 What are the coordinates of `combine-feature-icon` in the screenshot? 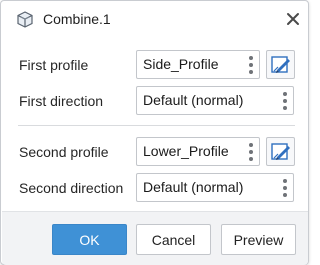 It's located at (25, 20).